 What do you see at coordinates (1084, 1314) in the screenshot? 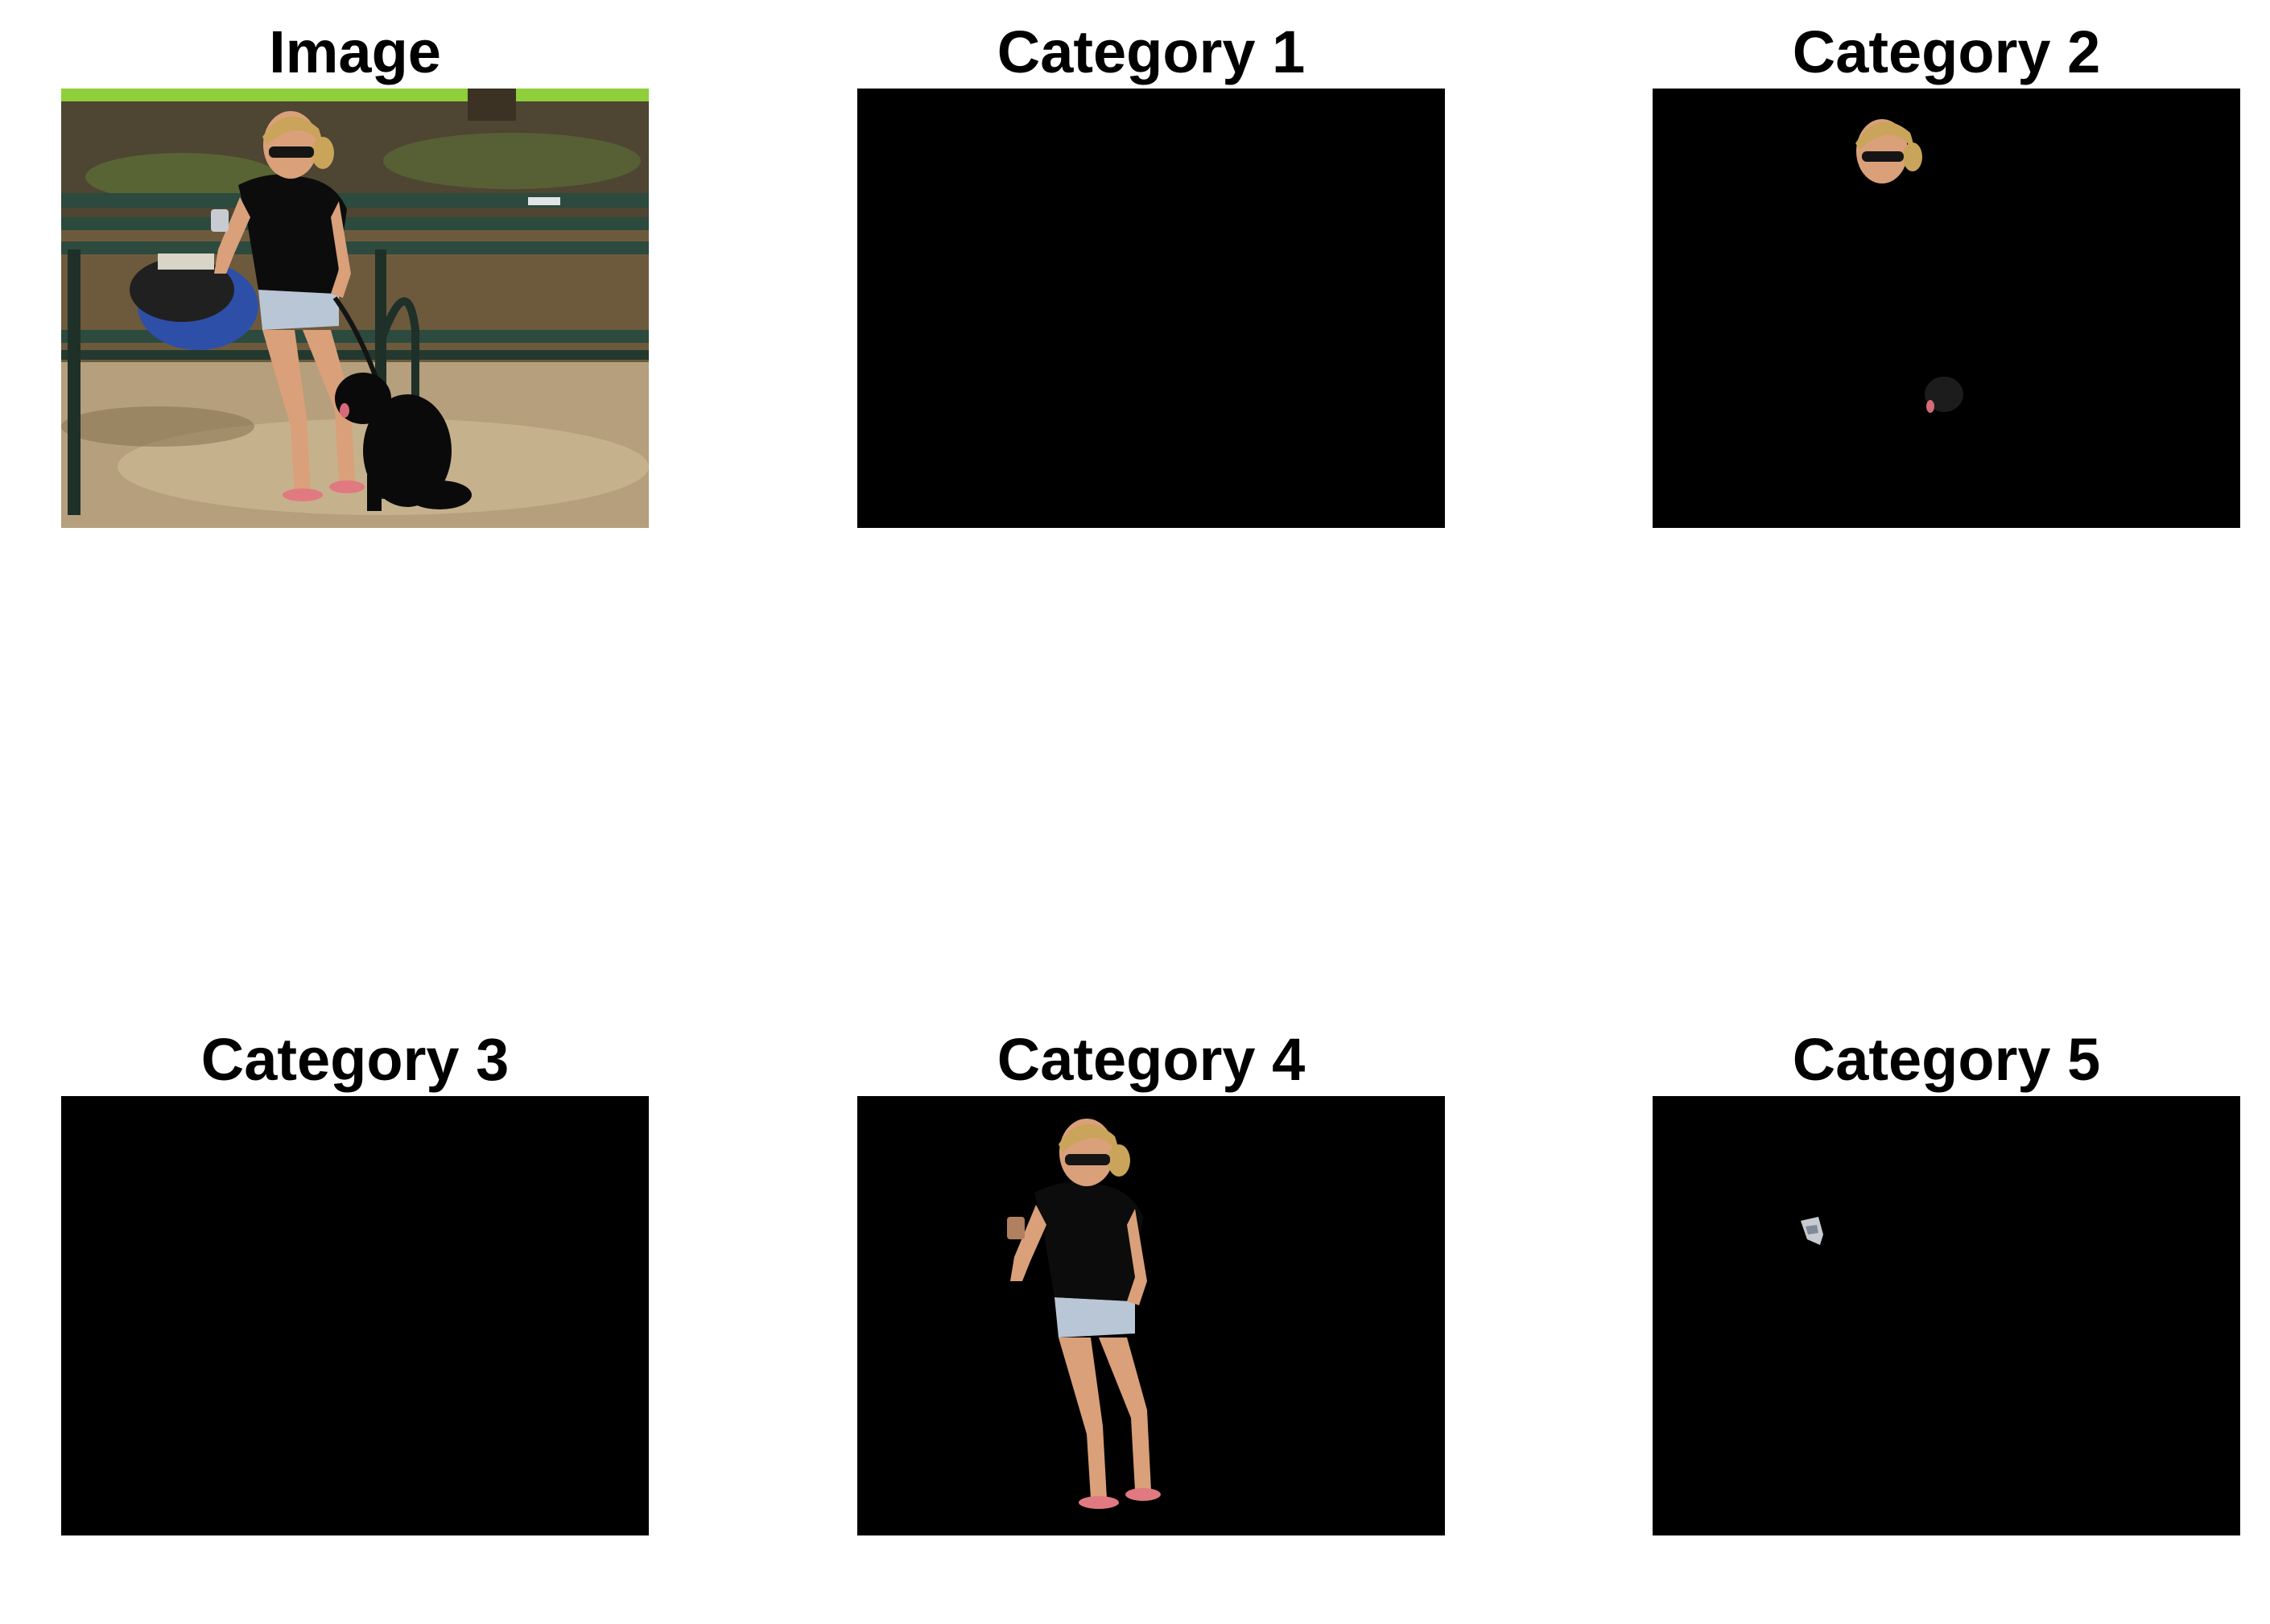
I see `person-segment` at bounding box center [1084, 1314].